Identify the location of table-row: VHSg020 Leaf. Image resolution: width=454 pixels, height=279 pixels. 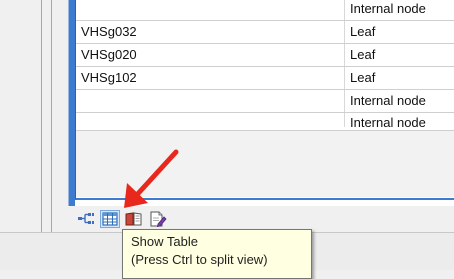
(265, 55).